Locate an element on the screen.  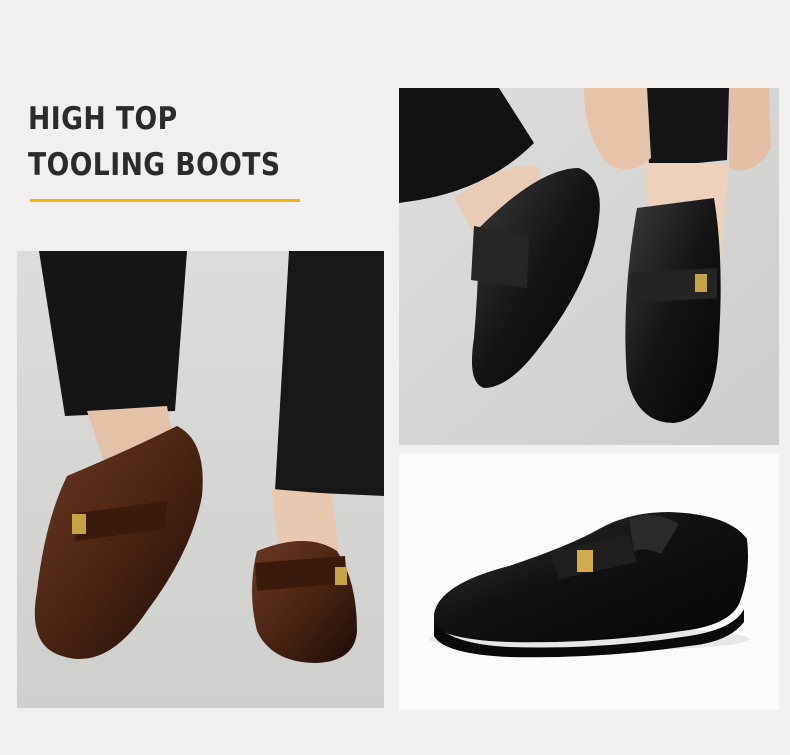
headline-line-1: HIGH TOP is located at coordinates (103, 119).